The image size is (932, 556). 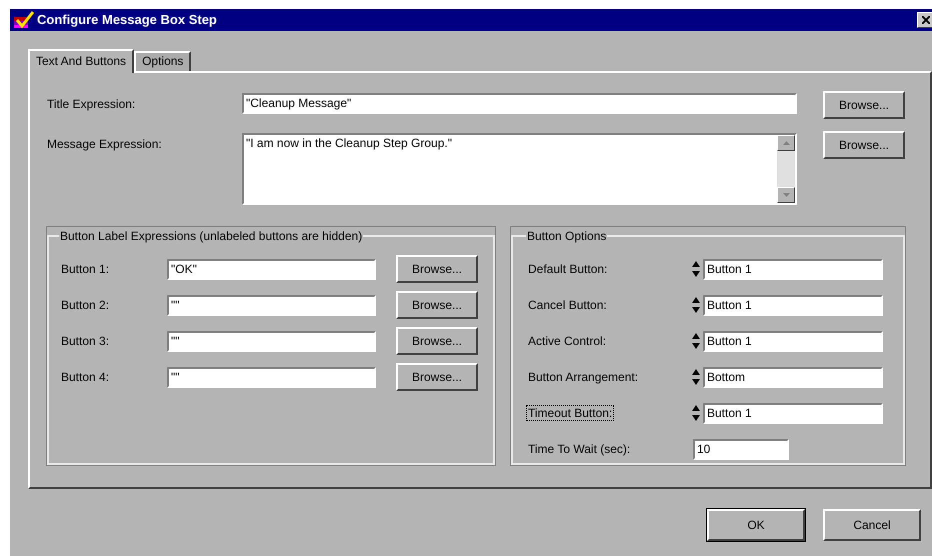 What do you see at coordinates (127, 20) in the screenshot?
I see `window-title: Configure Message Box Step` at bounding box center [127, 20].